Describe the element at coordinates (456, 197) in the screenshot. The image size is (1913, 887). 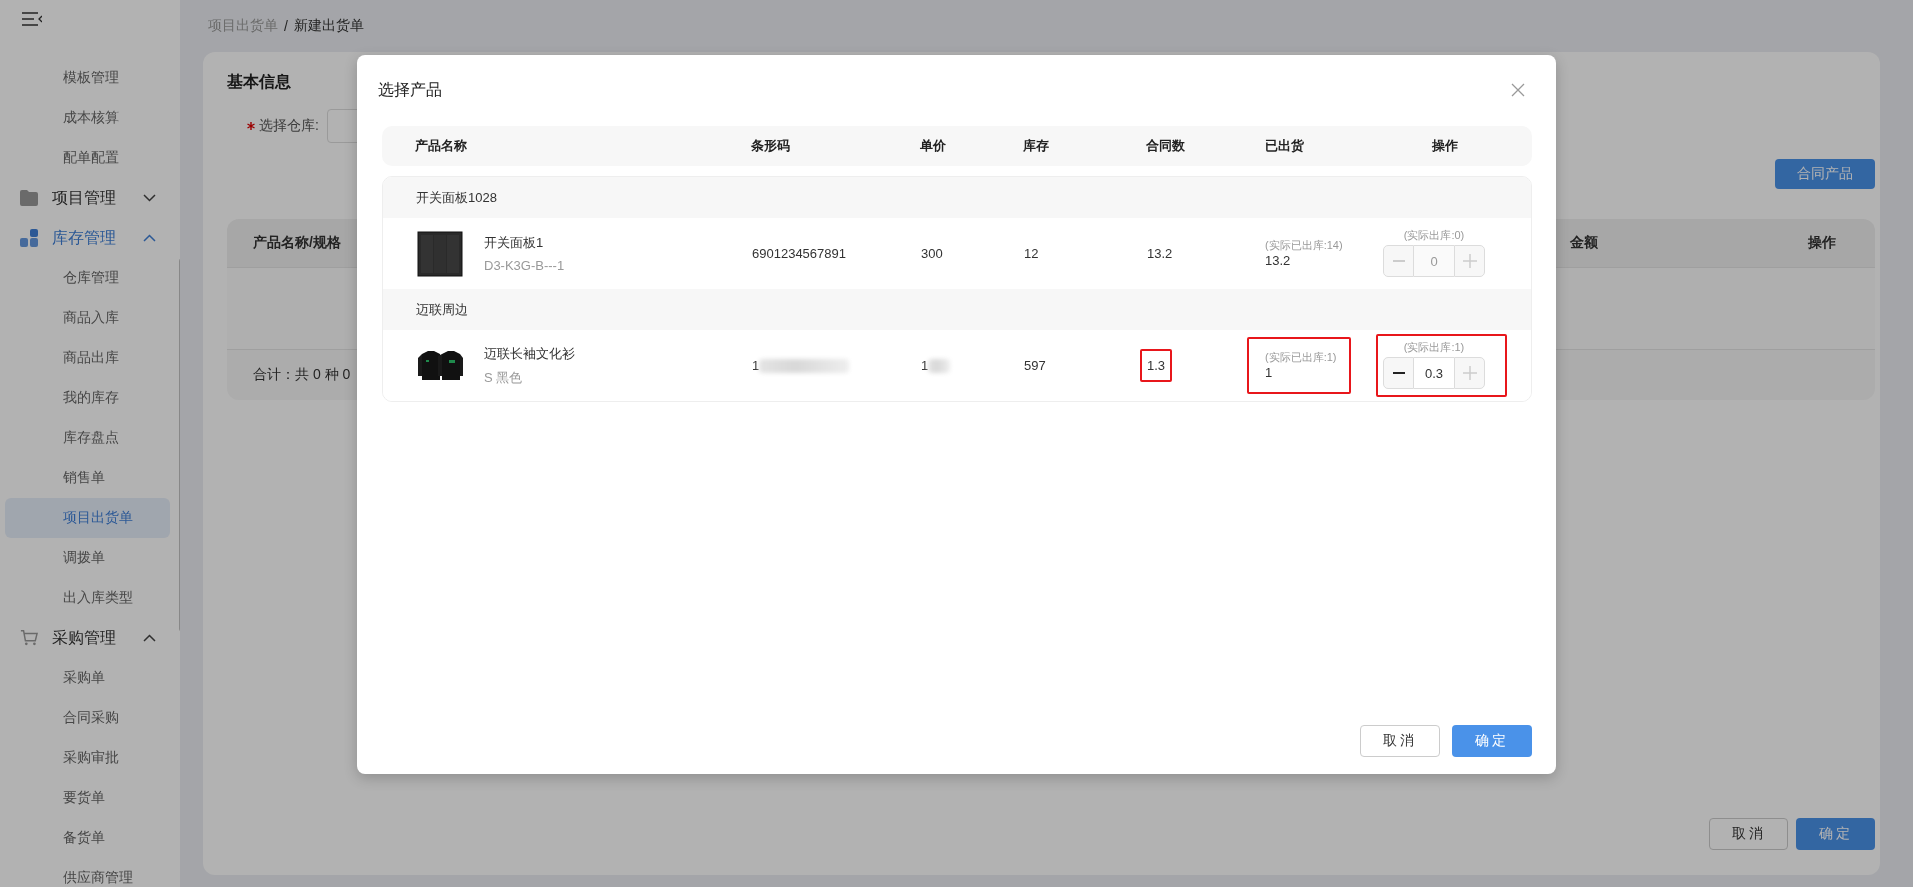
I see `group-name: 开关面板1028` at that location.